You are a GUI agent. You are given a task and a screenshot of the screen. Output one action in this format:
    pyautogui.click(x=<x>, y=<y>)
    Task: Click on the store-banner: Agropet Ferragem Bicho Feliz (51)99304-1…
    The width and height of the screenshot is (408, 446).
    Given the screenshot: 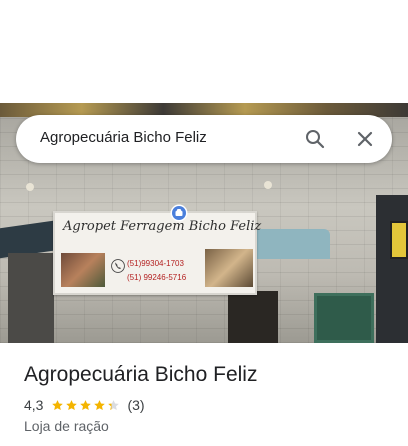 What is the action you would take?
    pyautogui.click(x=157, y=253)
    